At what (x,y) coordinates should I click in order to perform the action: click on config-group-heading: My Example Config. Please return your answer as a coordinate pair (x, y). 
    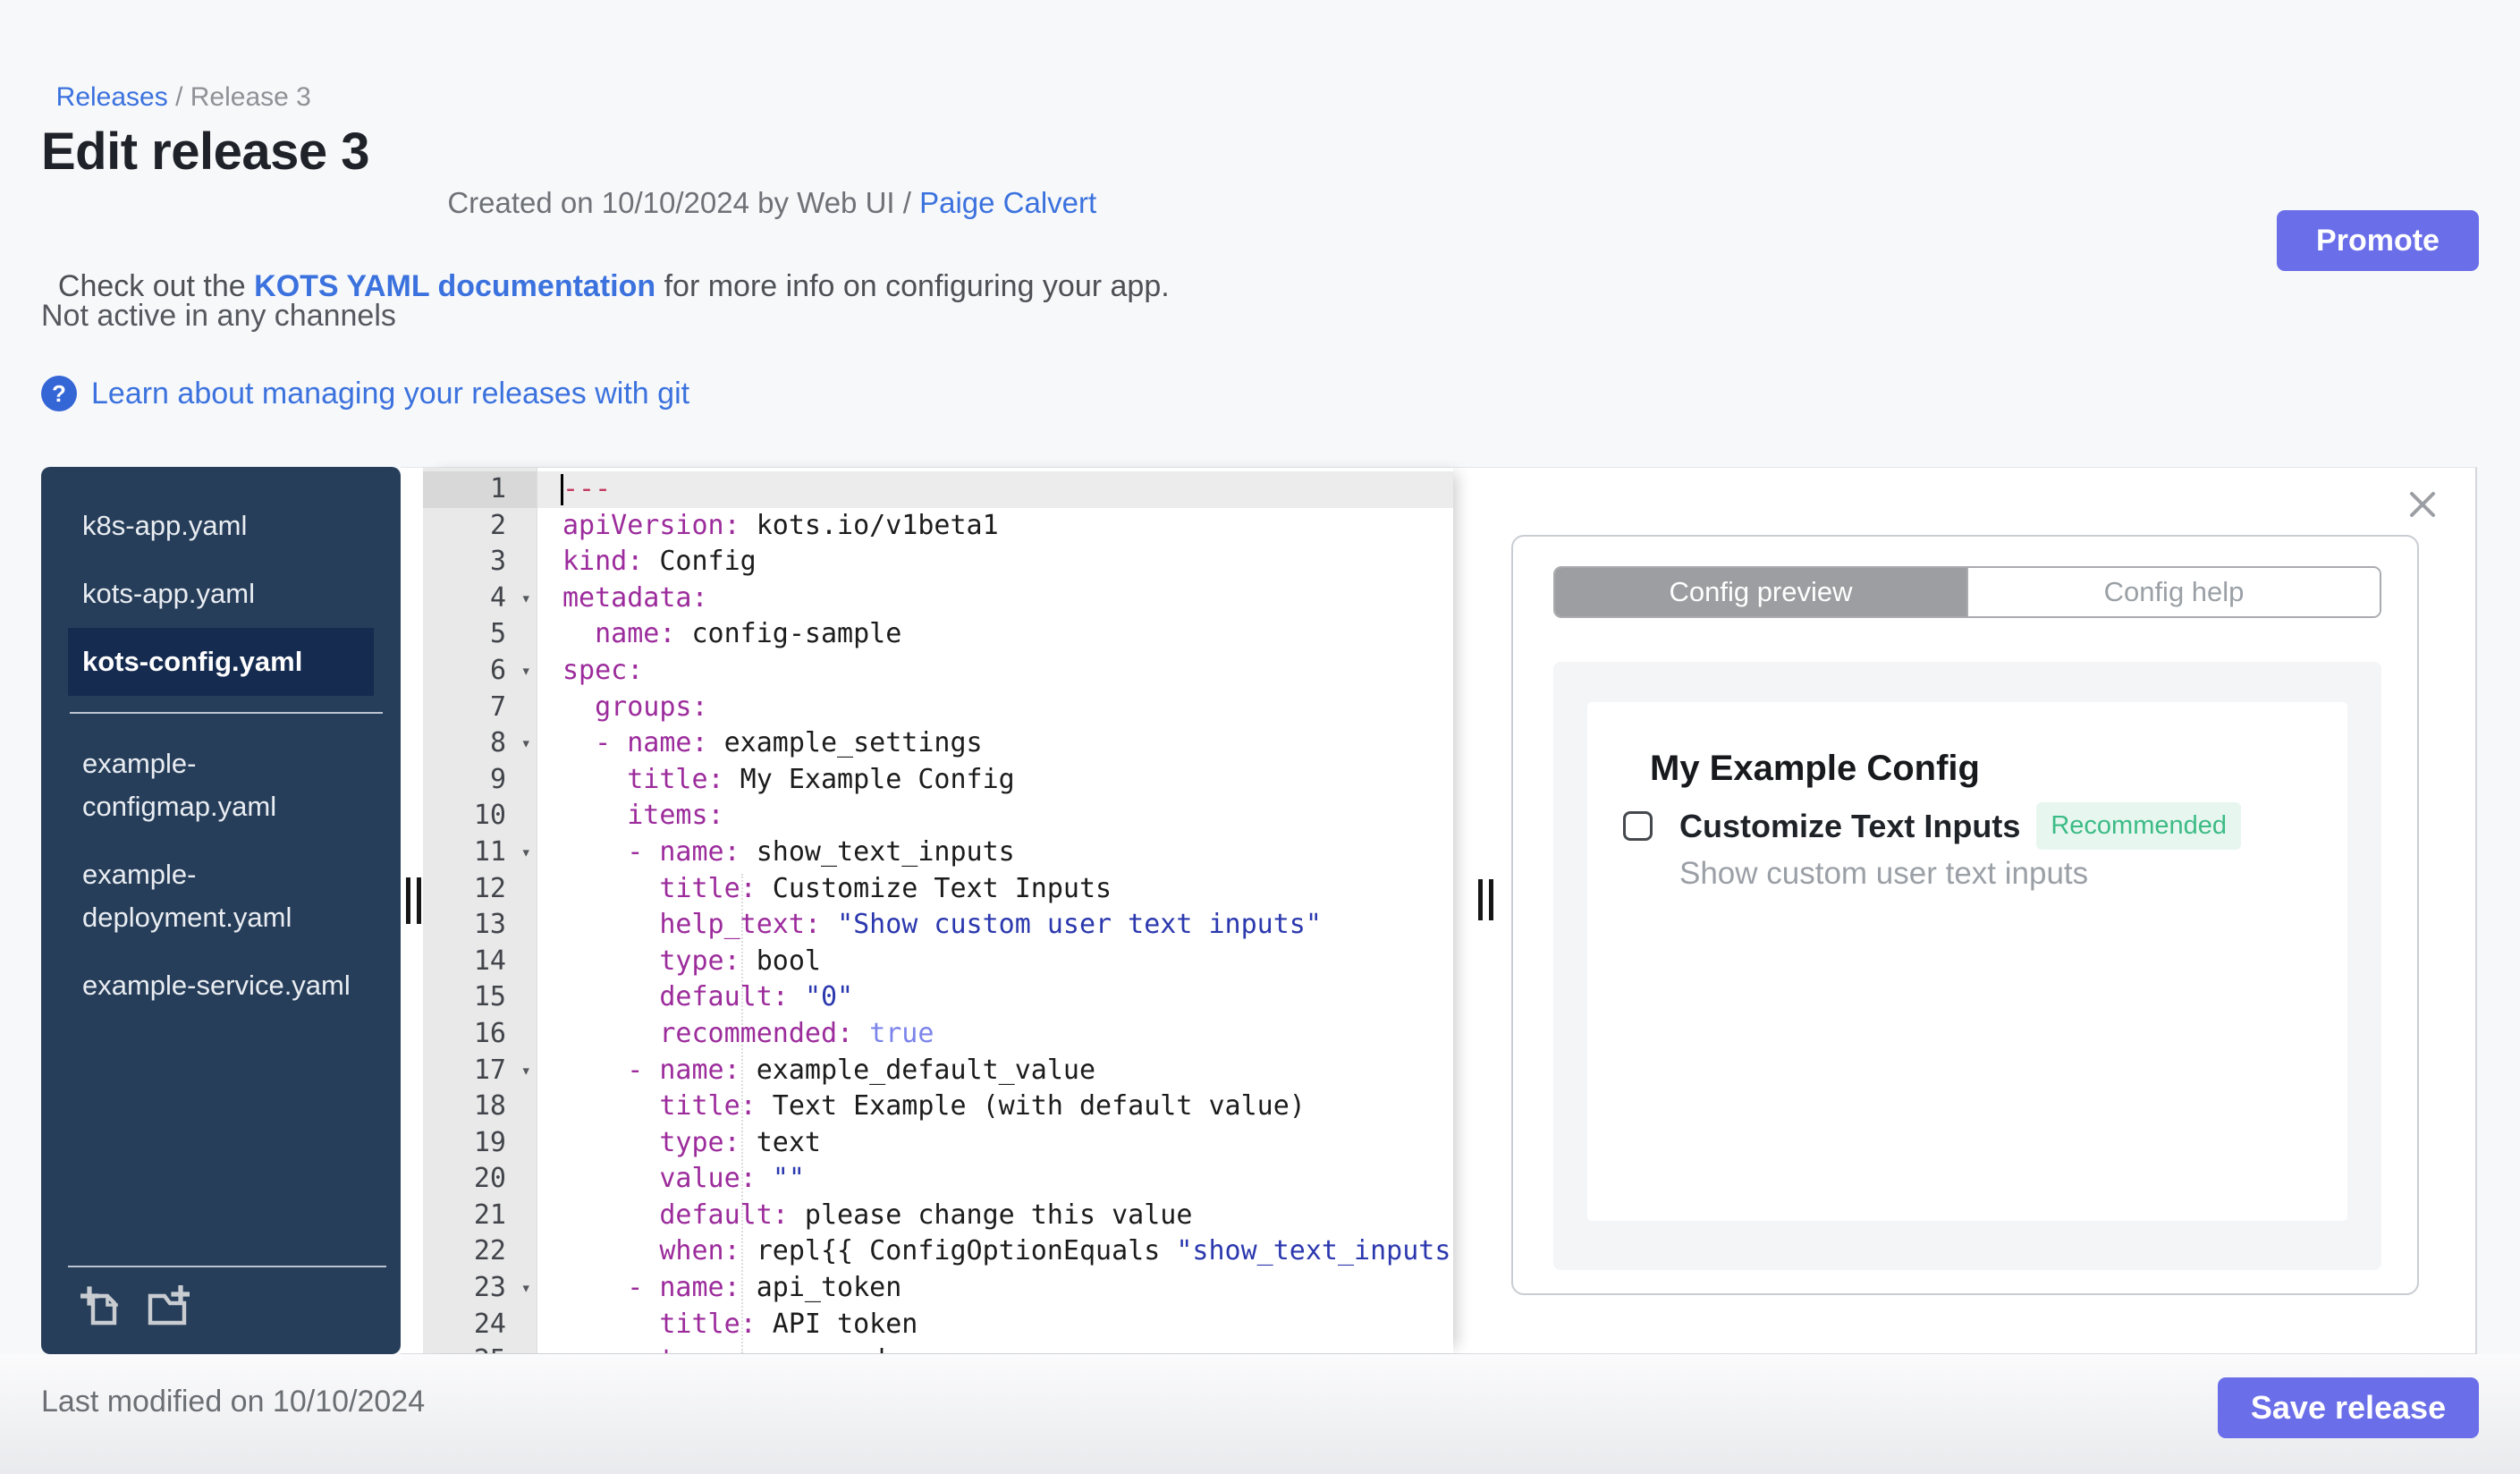
    Looking at the image, I should click on (1815, 768).